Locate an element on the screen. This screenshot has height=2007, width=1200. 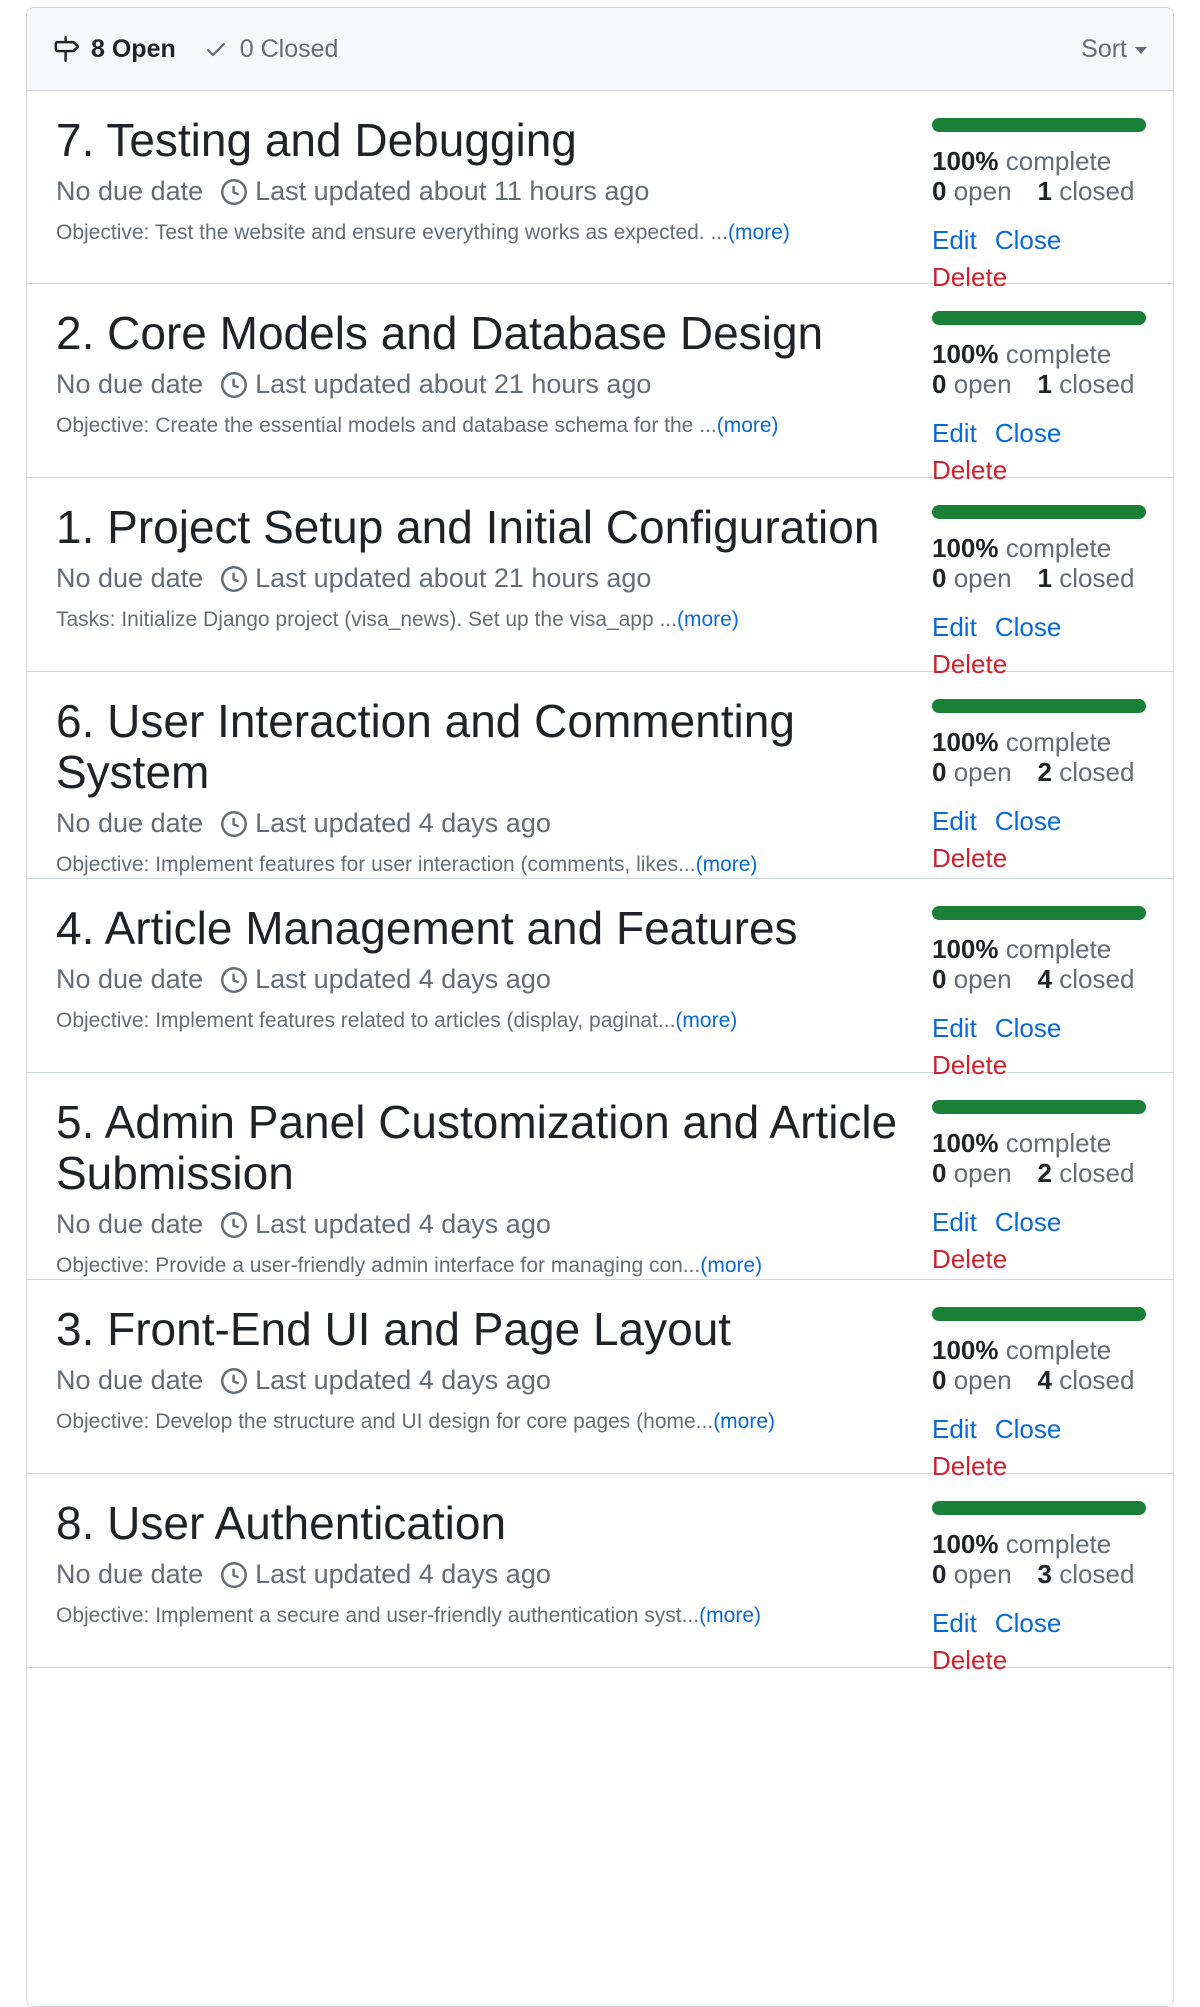
milestone-title: 3. Front-End UI and Page Layout is located at coordinates (486, 1329).